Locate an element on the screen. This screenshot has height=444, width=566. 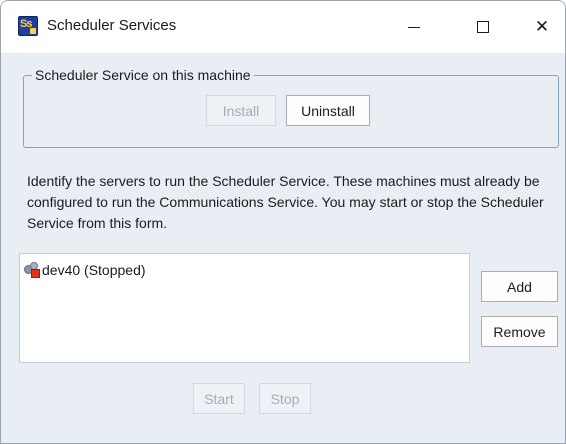
stop-button: Stop is located at coordinates (285, 398).